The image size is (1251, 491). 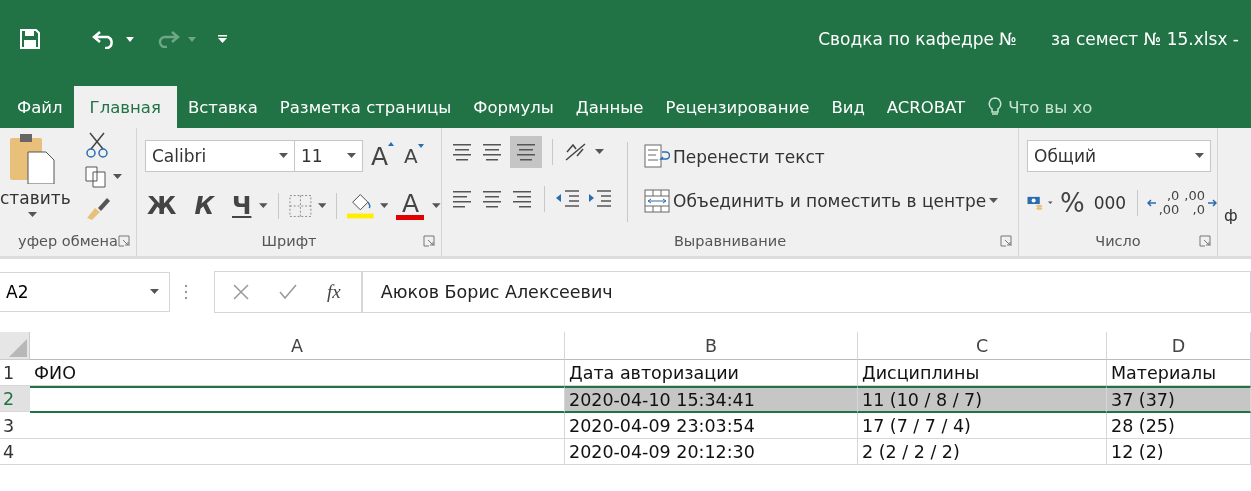 What do you see at coordinates (168, 39) in the screenshot?
I see `redo-icon` at bounding box center [168, 39].